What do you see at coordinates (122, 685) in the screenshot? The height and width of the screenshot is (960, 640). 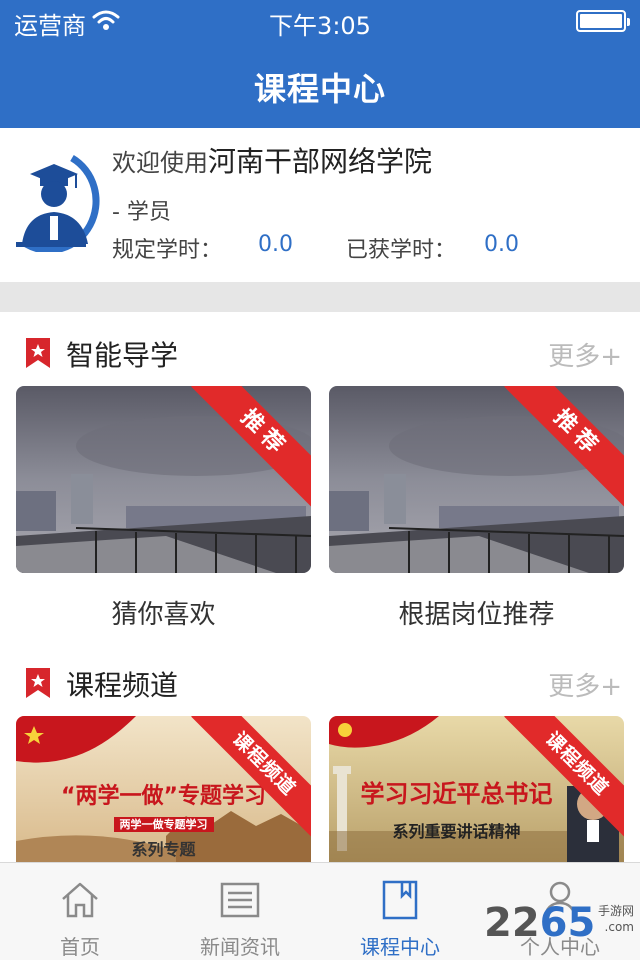 I see `section-title: 课程频道` at bounding box center [122, 685].